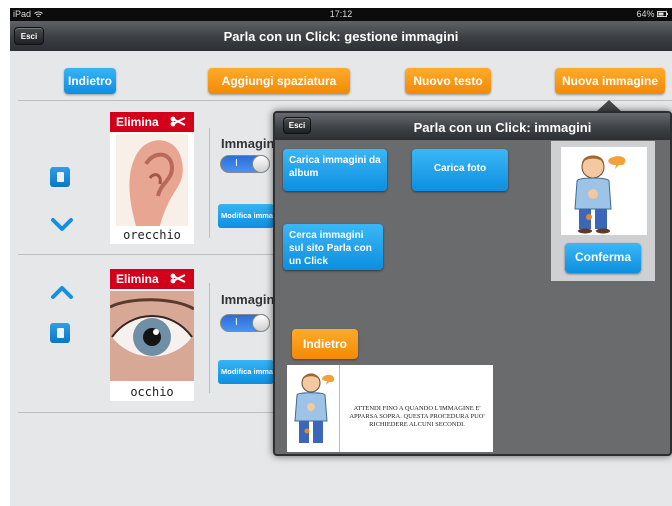 The height and width of the screenshot is (506, 672). Describe the element at coordinates (662, 14) in the screenshot. I see `battery-icon` at that location.